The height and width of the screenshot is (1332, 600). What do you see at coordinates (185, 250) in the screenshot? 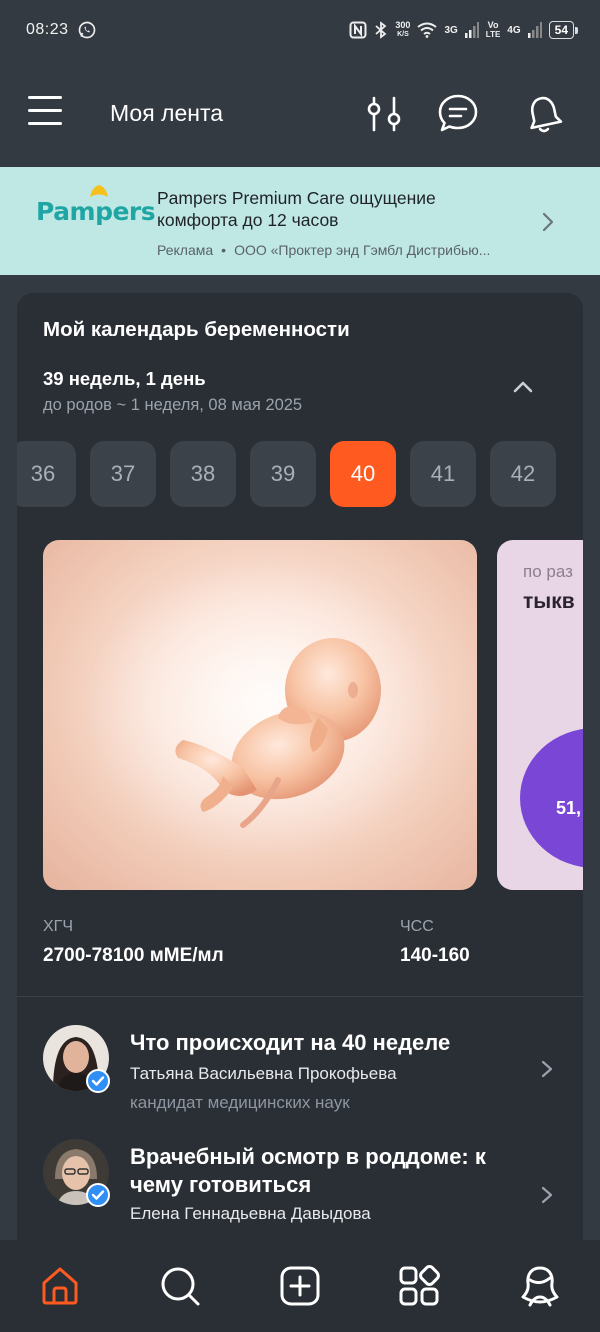
I see `ad-label: Реклама` at bounding box center [185, 250].